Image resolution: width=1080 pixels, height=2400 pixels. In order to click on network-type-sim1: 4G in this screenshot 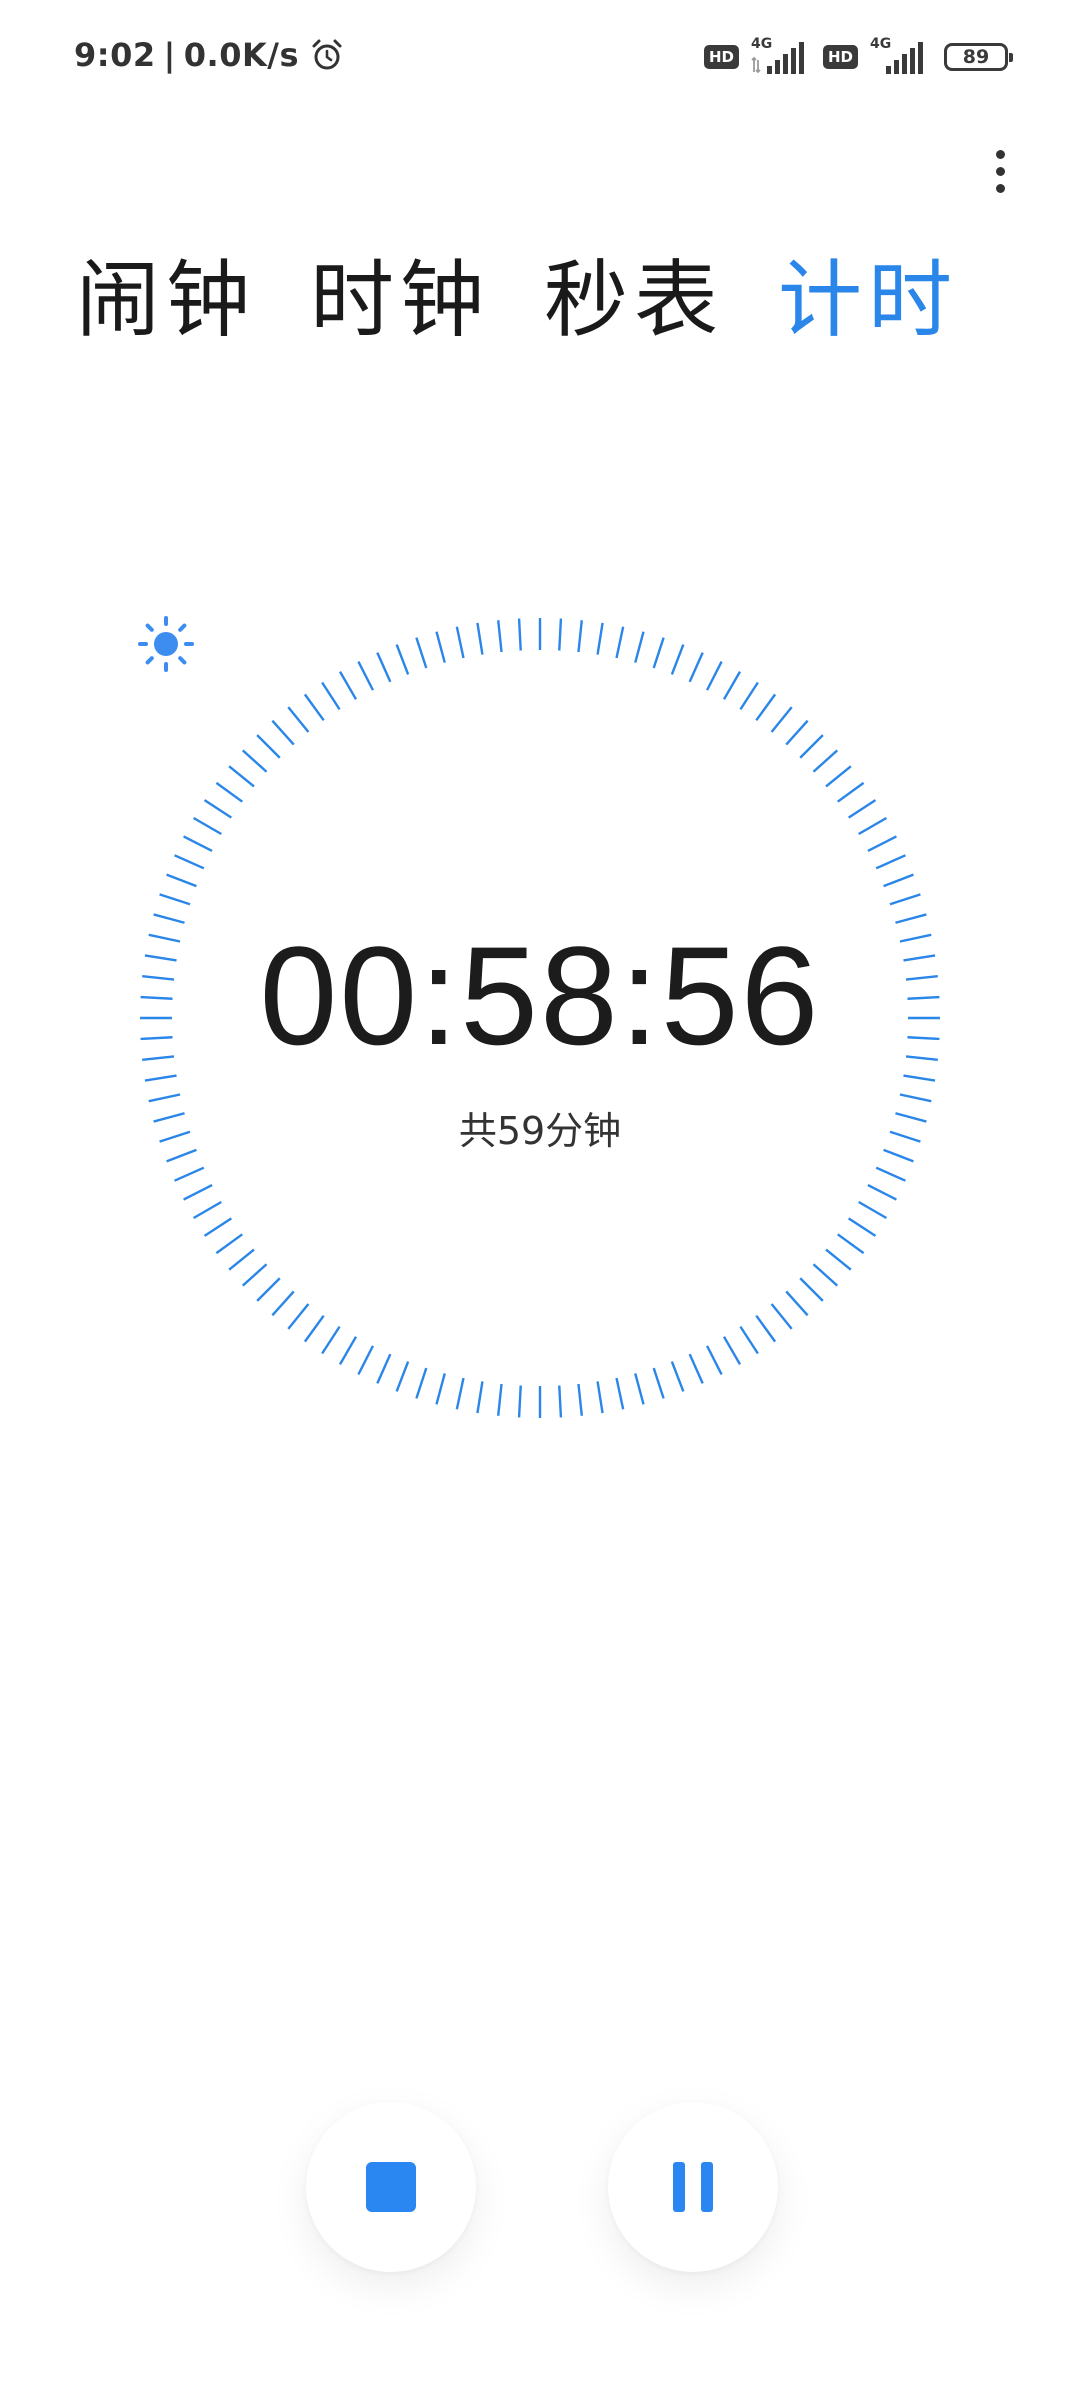, I will do `click(761, 44)`.